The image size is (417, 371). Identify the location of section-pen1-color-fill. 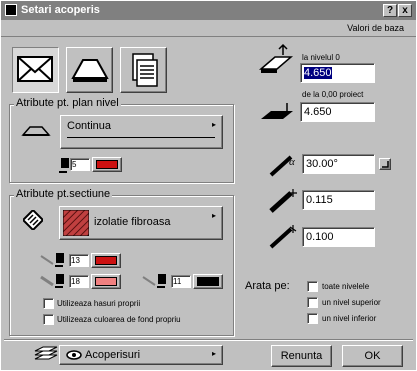
(106, 260).